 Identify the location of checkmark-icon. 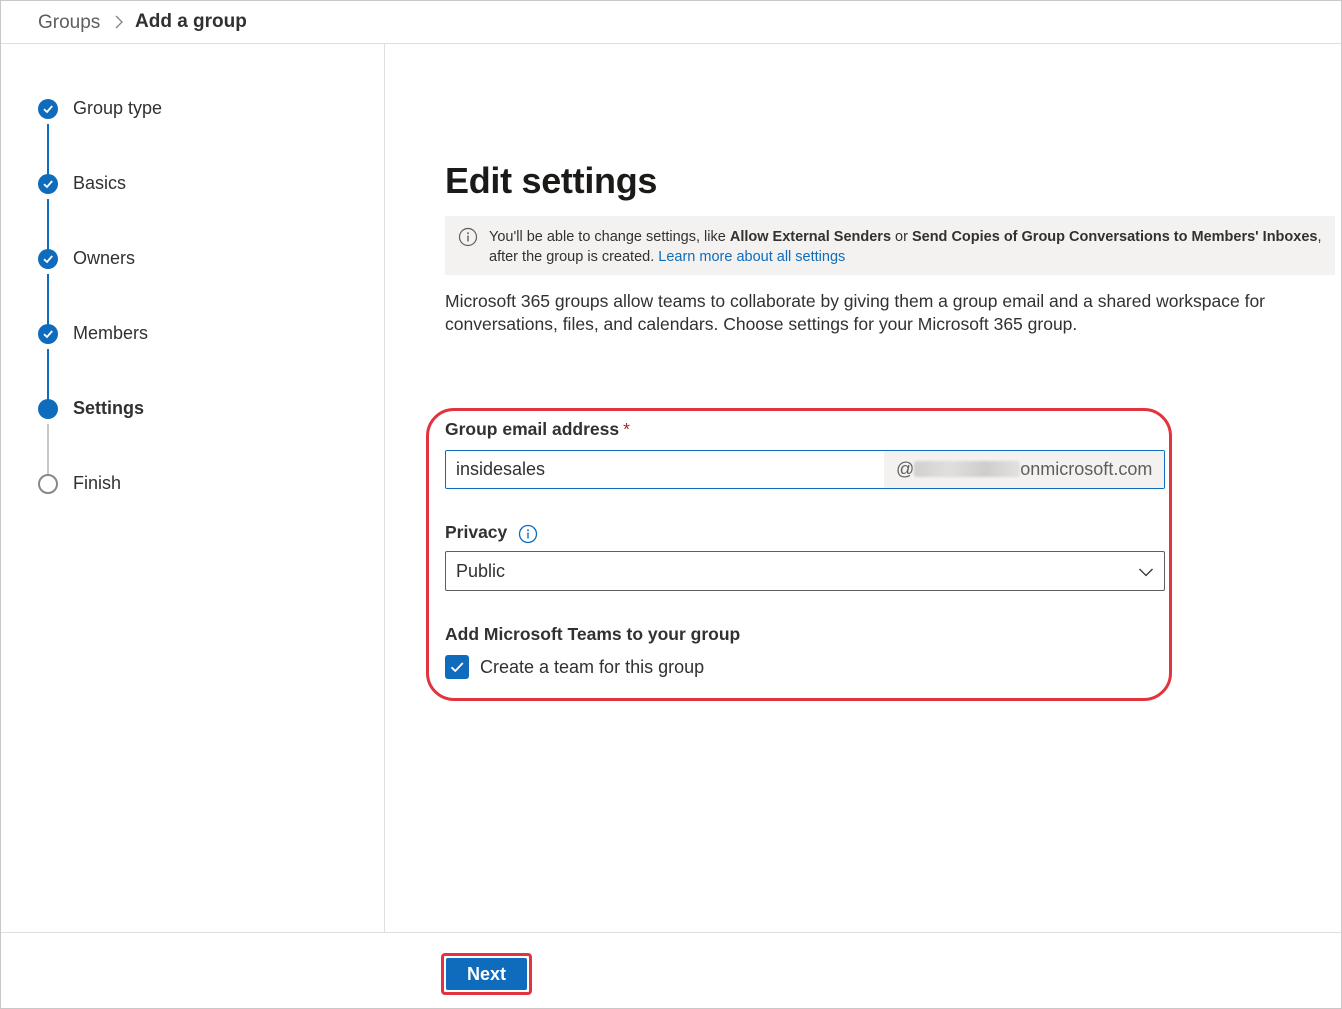
(457, 667).